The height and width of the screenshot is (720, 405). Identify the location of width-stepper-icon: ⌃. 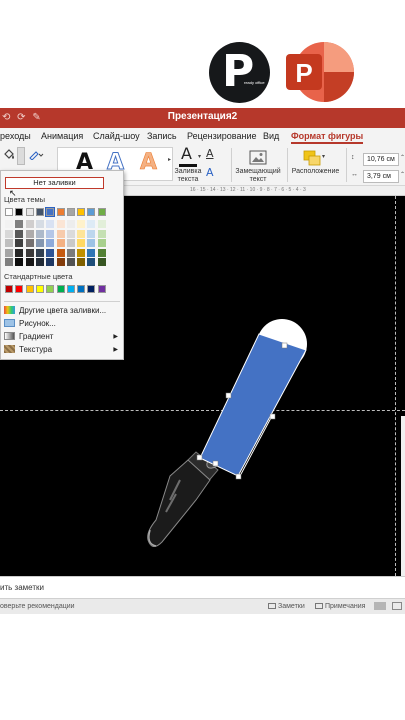
(402, 174).